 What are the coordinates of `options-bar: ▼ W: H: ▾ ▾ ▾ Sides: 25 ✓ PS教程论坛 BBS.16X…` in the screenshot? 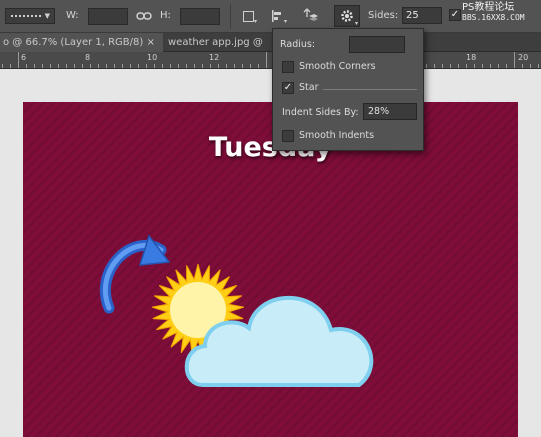 It's located at (270, 16).